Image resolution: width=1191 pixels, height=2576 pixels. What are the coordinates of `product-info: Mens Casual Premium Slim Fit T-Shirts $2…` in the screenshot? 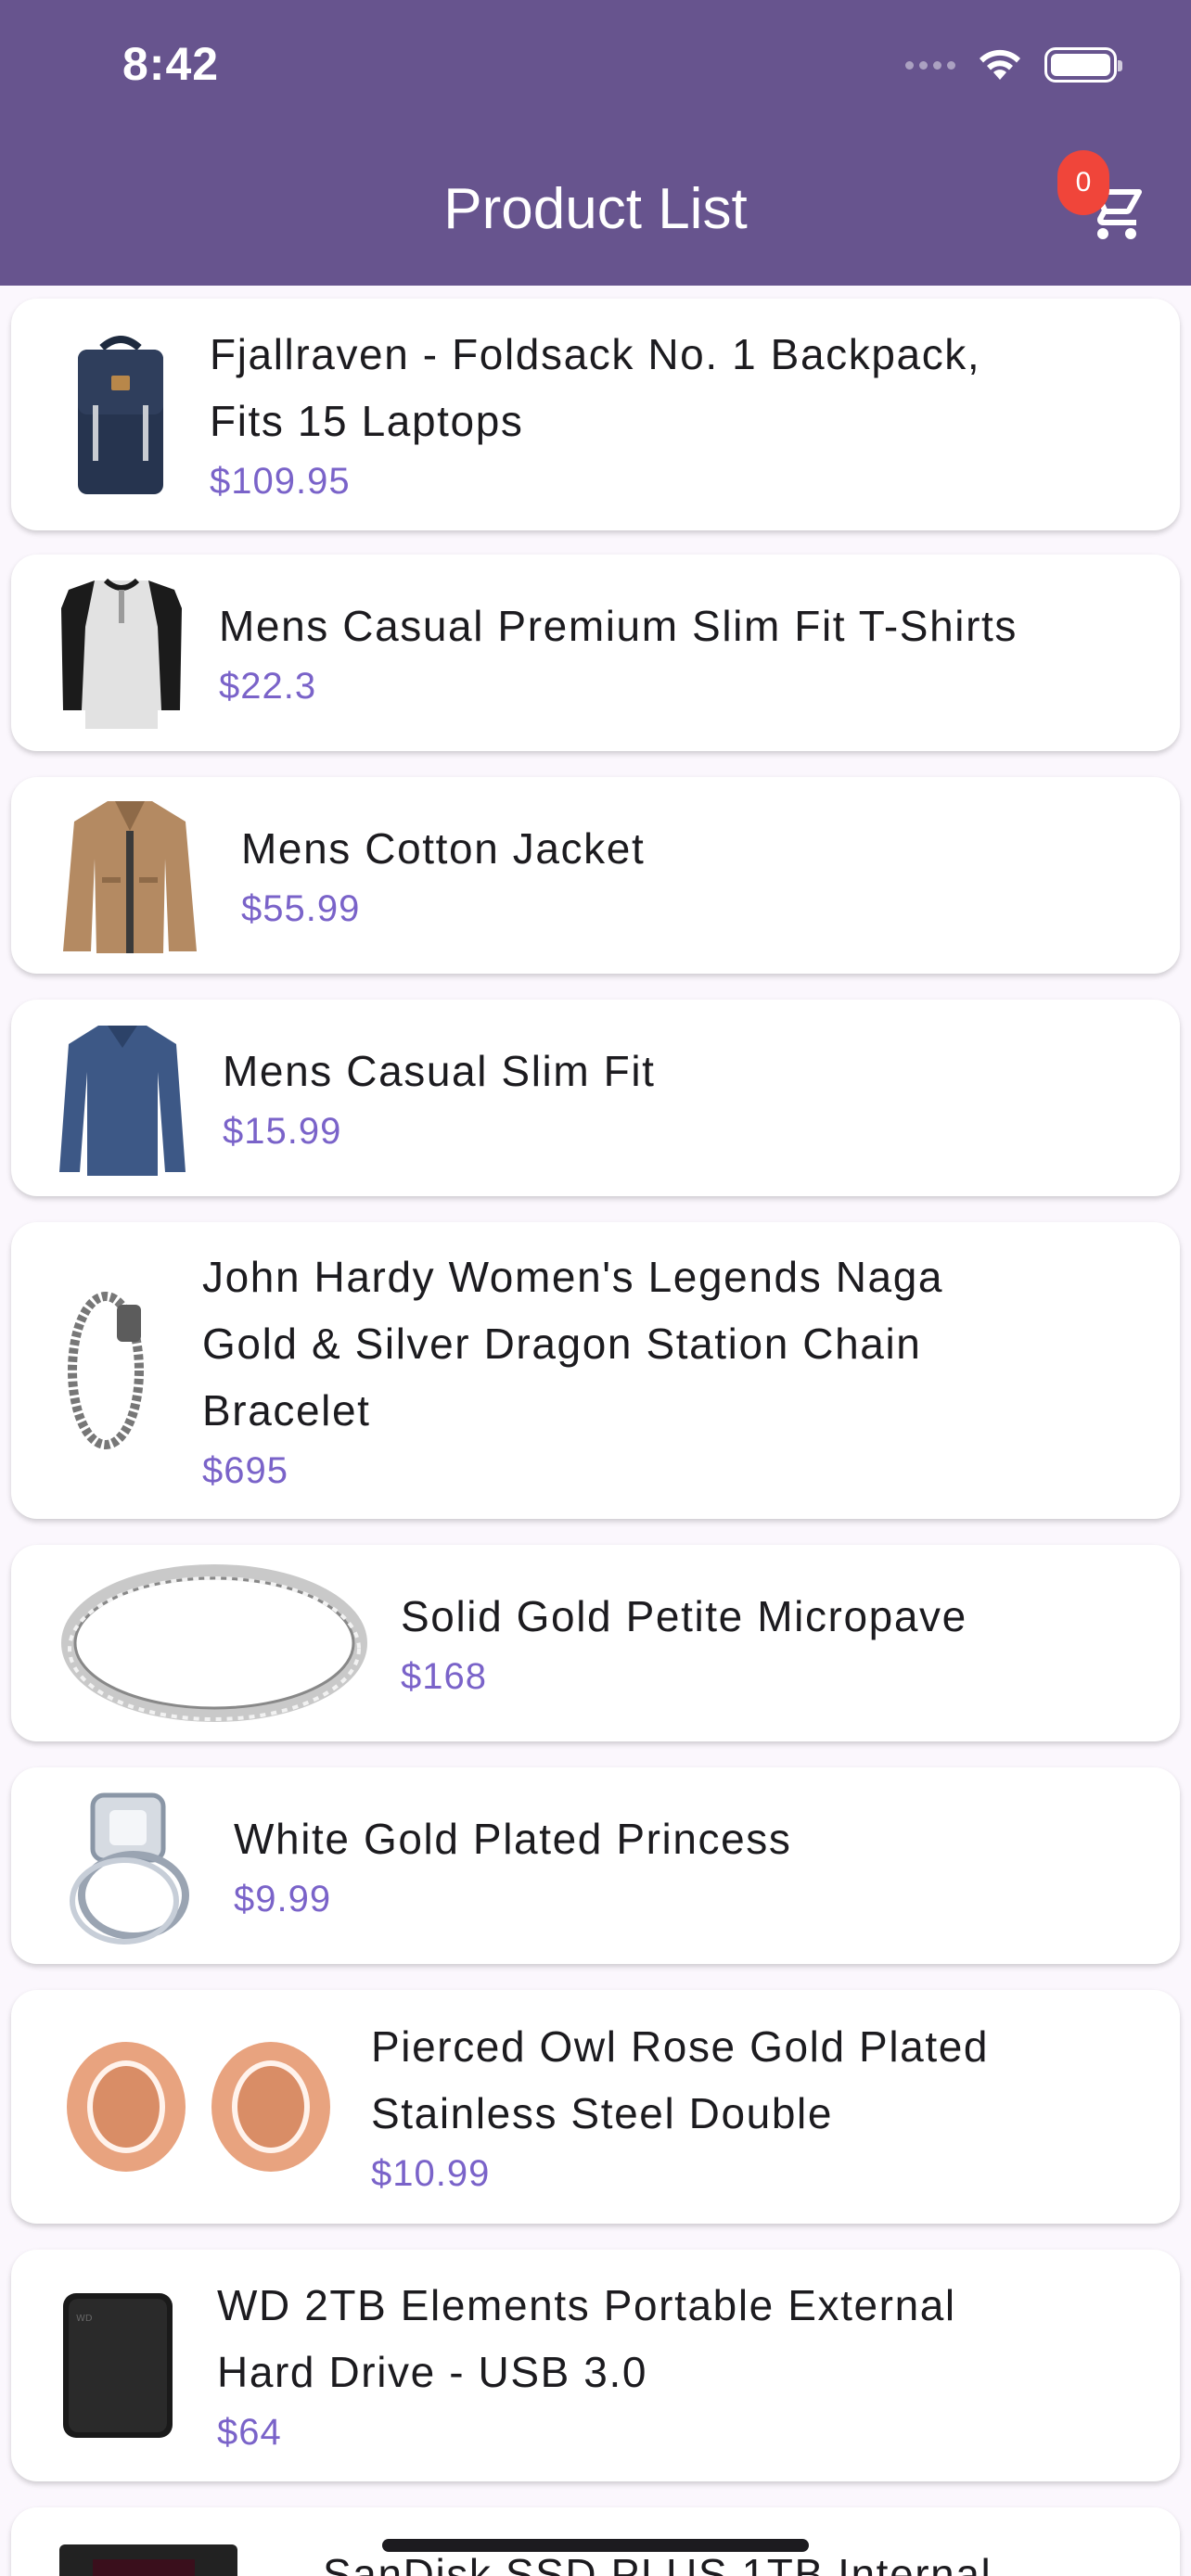 It's located at (676, 653).